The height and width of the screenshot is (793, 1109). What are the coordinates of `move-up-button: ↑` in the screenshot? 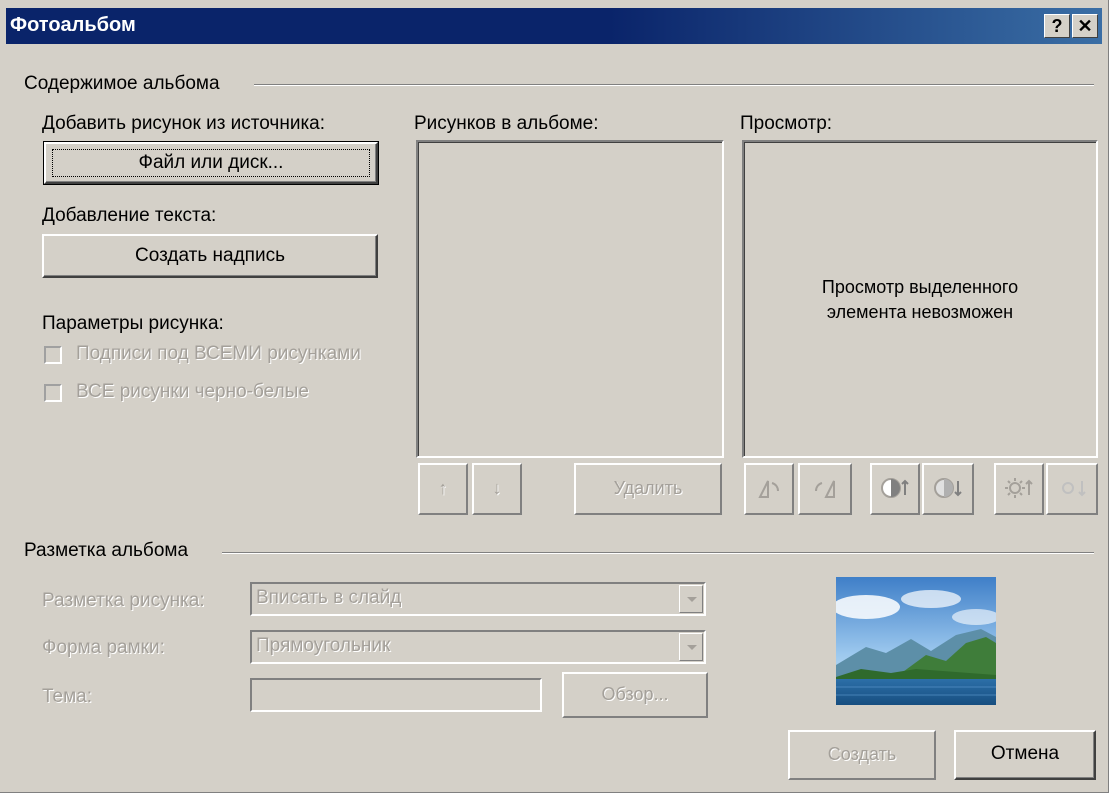 It's located at (443, 489).